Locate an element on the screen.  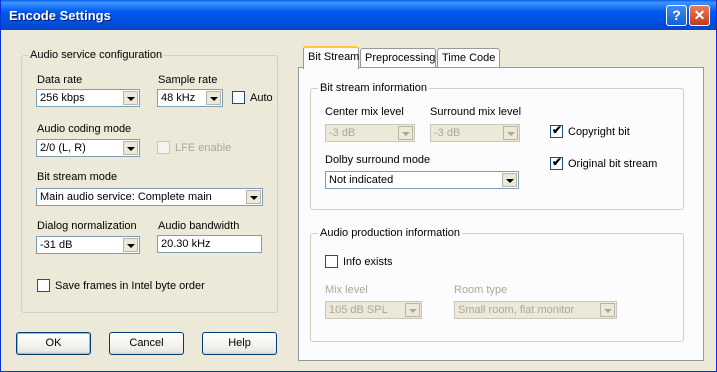
data-rate-label: Data rate is located at coordinates (60, 80).